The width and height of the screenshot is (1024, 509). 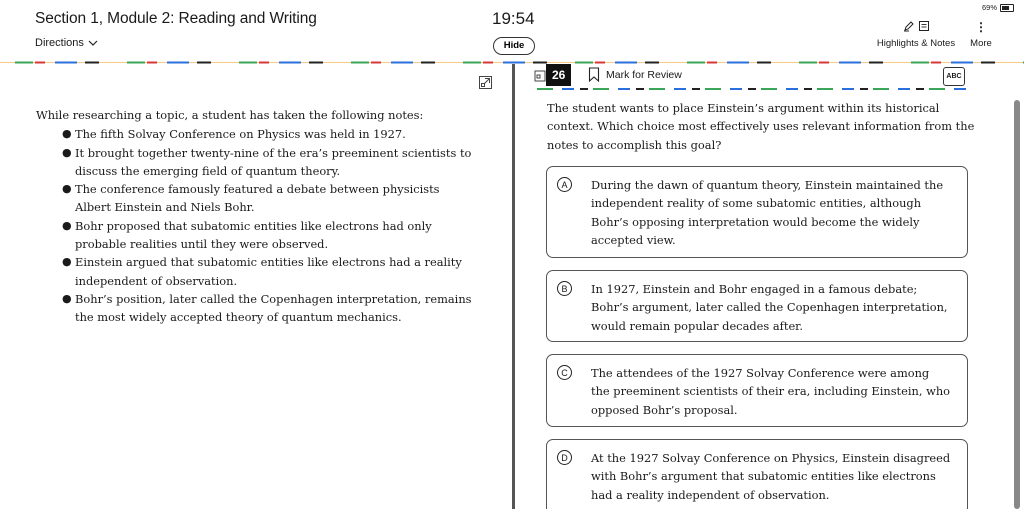 I want to click on section-title: Section 1, Module 2: Reading and Writing, so click(x=176, y=18).